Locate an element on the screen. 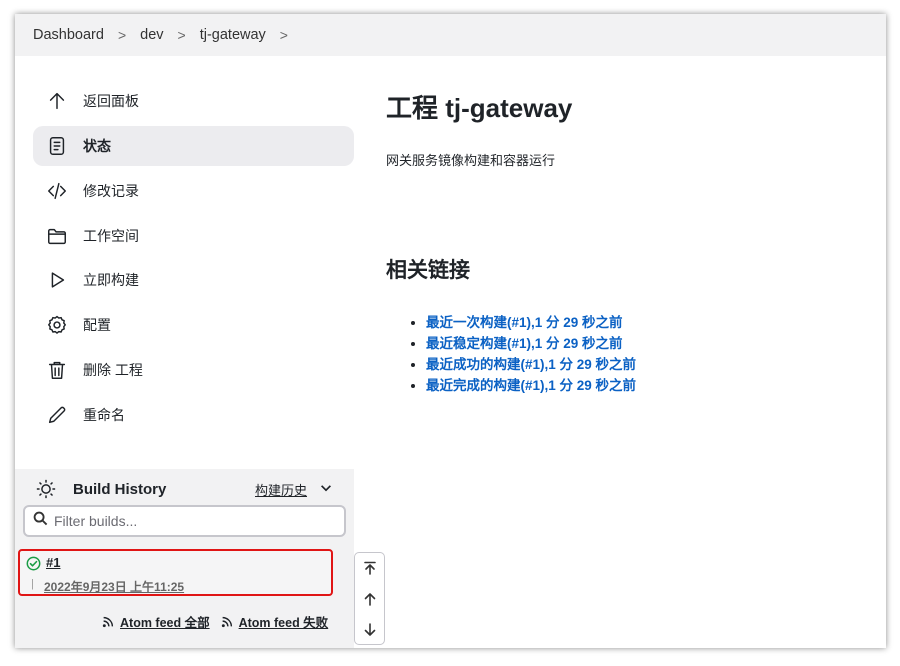  last-completed-build-link: 最近完成的构建(#1),1 分 29 秒之前 is located at coordinates (531, 385).